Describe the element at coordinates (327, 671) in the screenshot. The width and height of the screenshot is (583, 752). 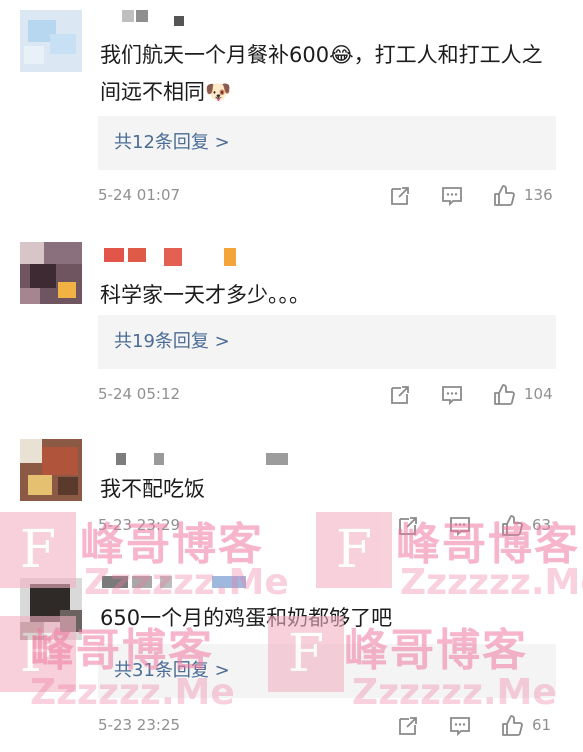
I see `view-replies-button: 共31条回复 >` at that location.